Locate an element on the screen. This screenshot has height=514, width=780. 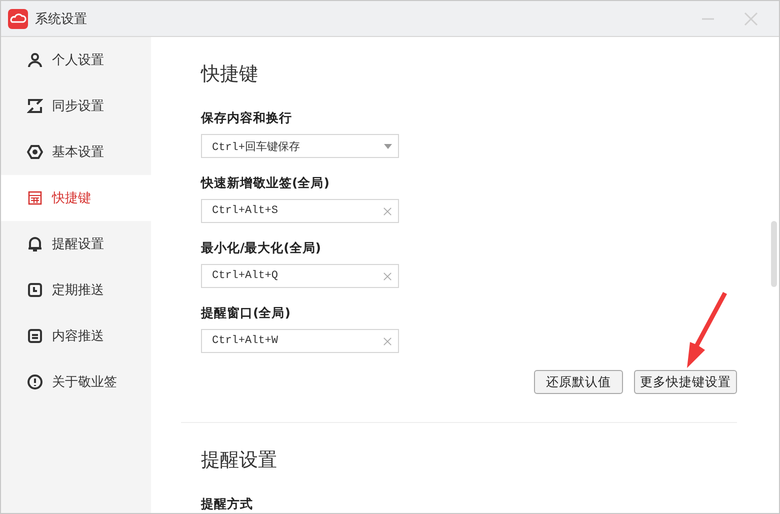
sidebar-item: 关于敬业签 is located at coordinates (76, 382).